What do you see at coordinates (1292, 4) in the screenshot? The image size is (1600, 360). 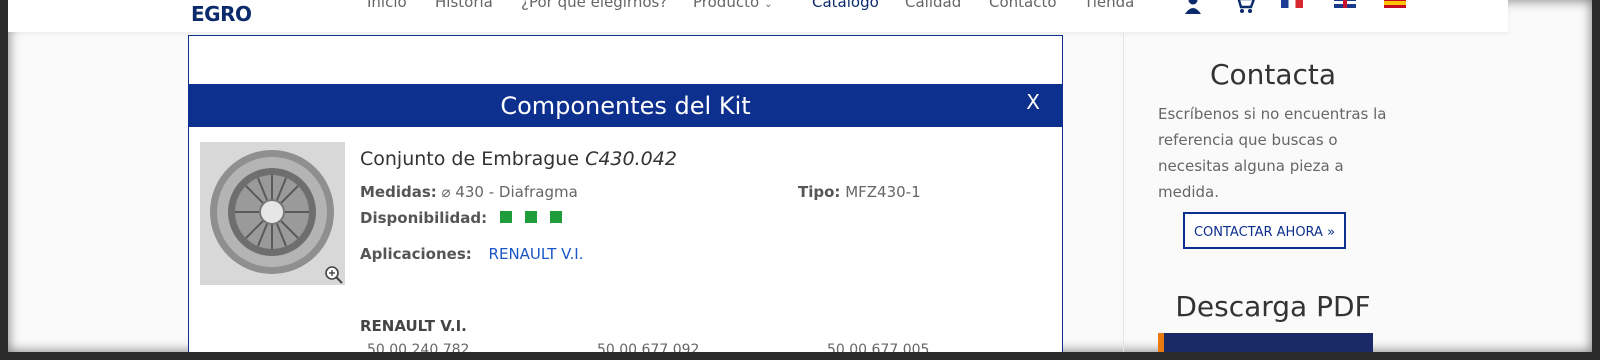 I see `flag-french-icon` at bounding box center [1292, 4].